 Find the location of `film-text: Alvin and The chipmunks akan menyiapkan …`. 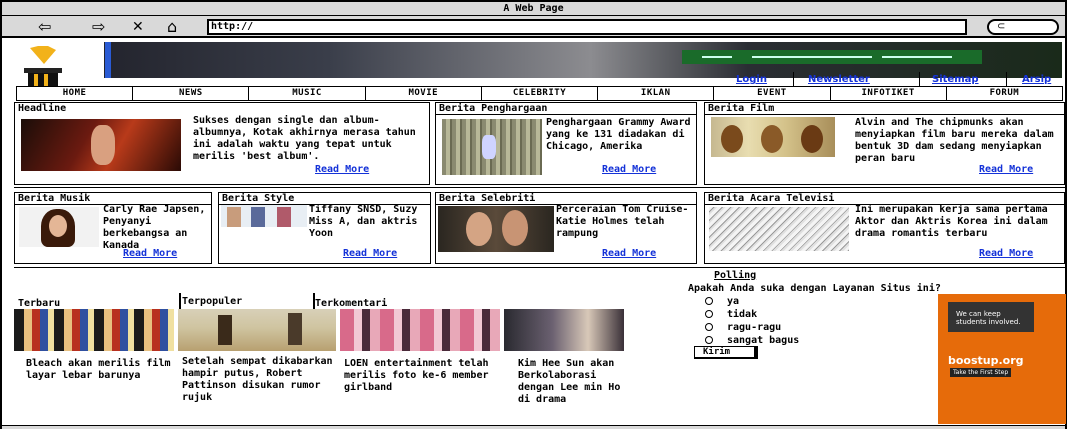

film-text: Alvin and The chipmunks akan menyiapkan … is located at coordinates (954, 140).